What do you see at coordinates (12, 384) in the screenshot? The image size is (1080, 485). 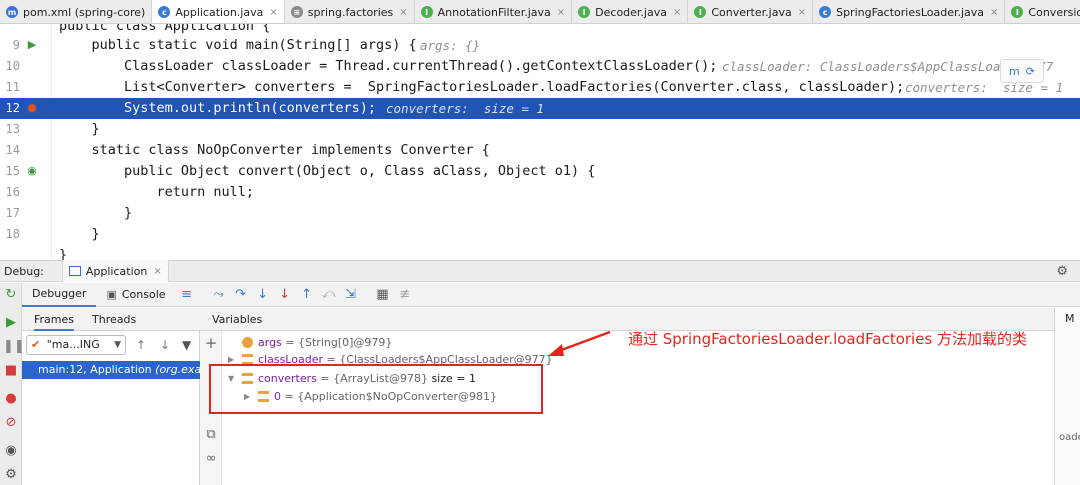 I see `debug-side-toolbar: ↻ ▶ ❚❚ ■ ● ⊘ ◉ ⚙` at bounding box center [12, 384].